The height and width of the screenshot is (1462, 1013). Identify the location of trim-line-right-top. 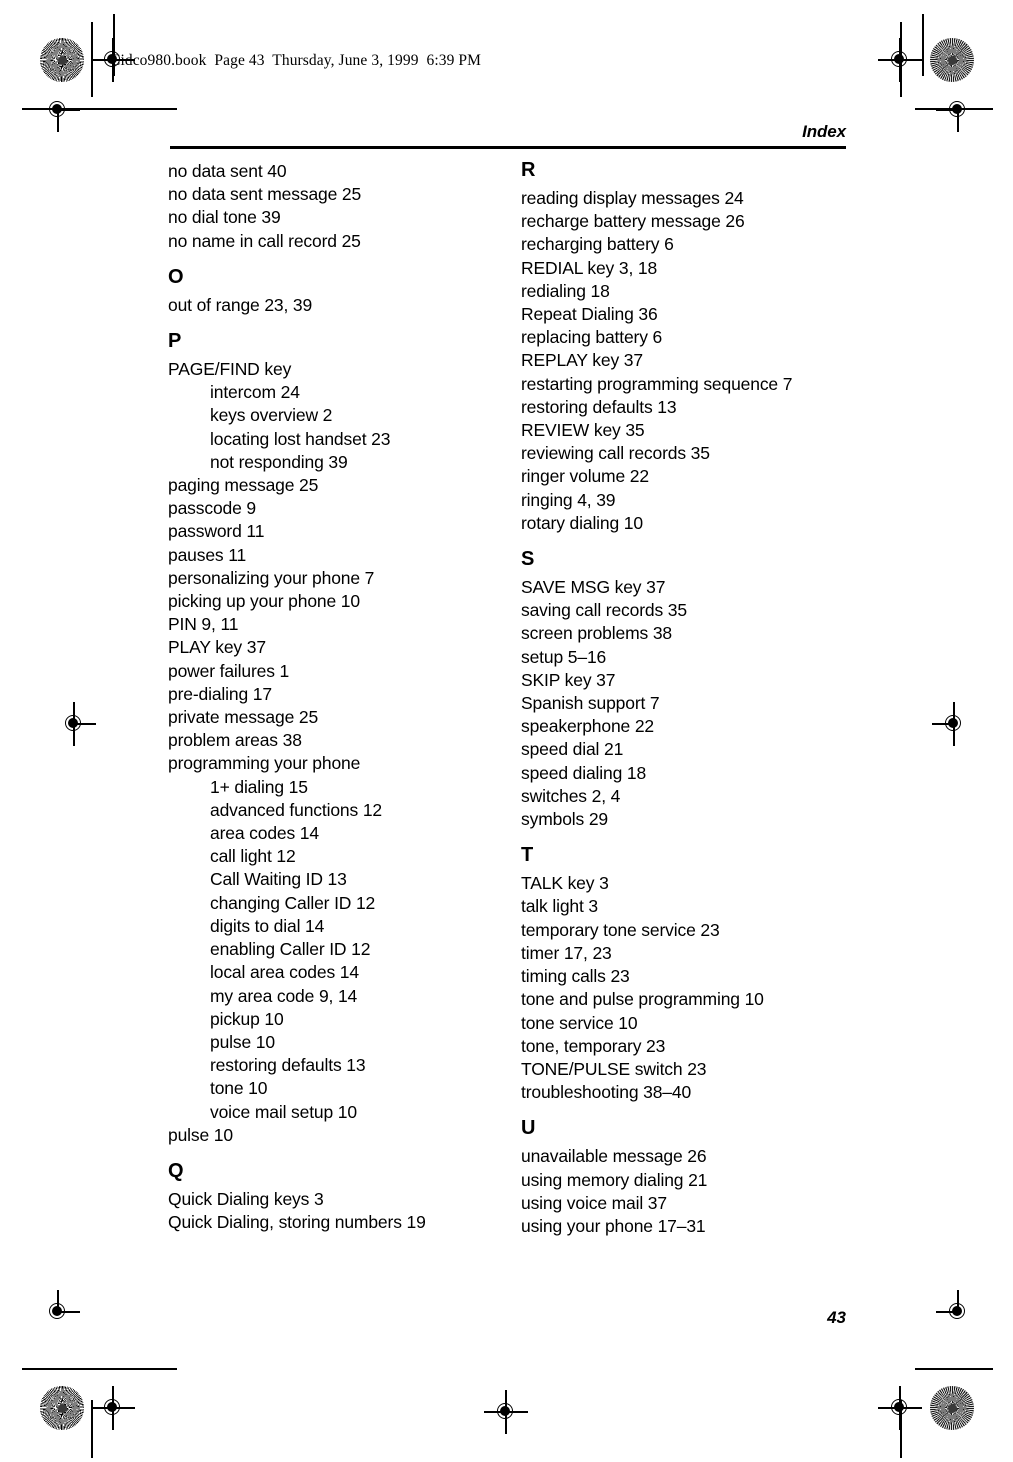
(901, 59).